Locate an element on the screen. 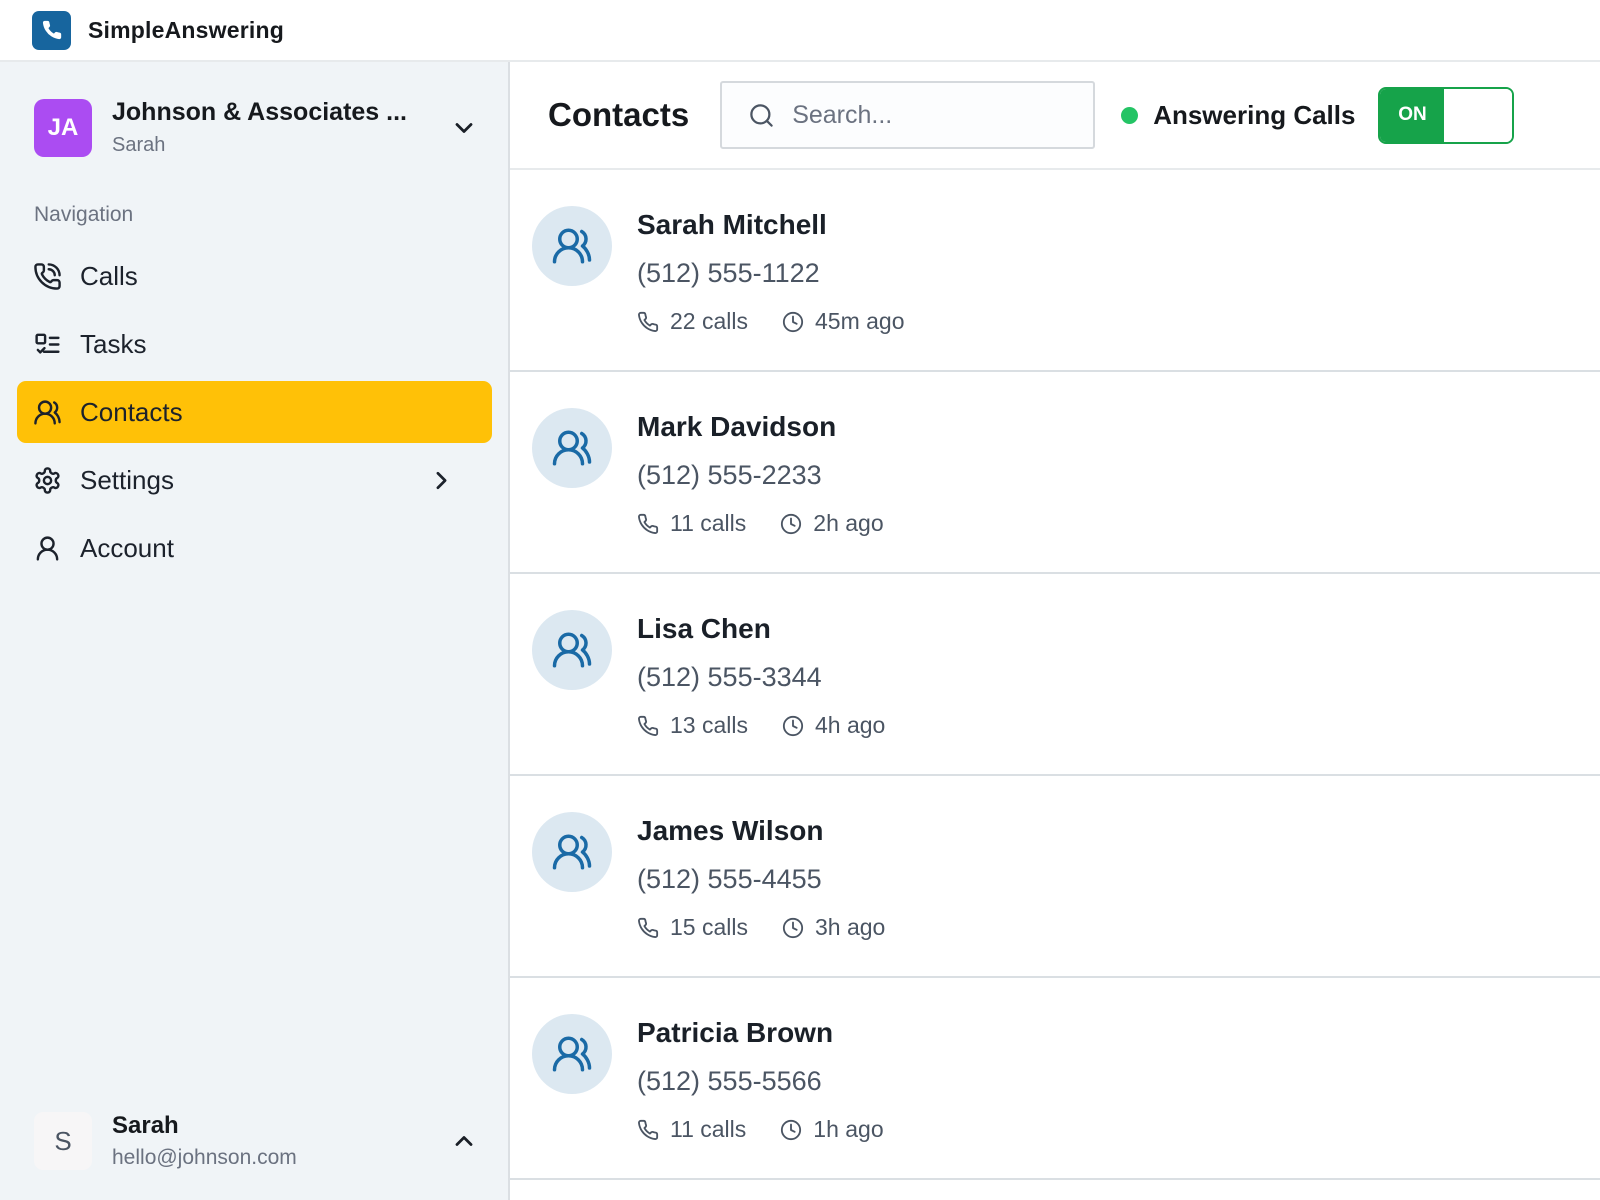 This screenshot has height=1200, width=1600. chevron-up-icon is located at coordinates (464, 1141).